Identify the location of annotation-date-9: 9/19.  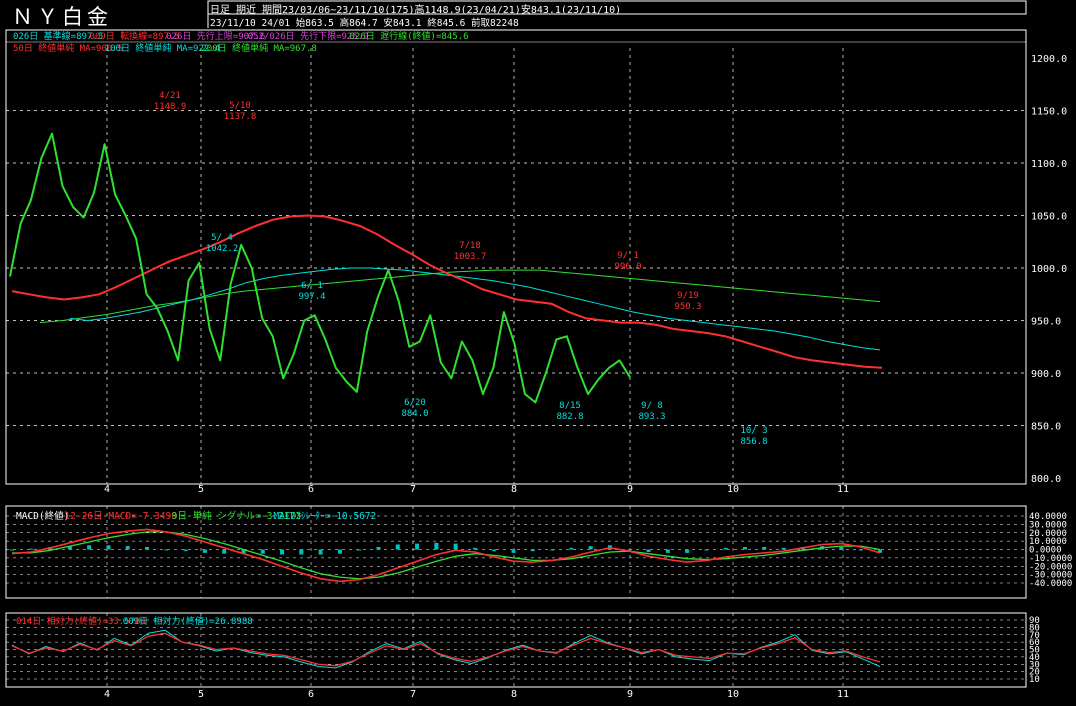
(688, 296).